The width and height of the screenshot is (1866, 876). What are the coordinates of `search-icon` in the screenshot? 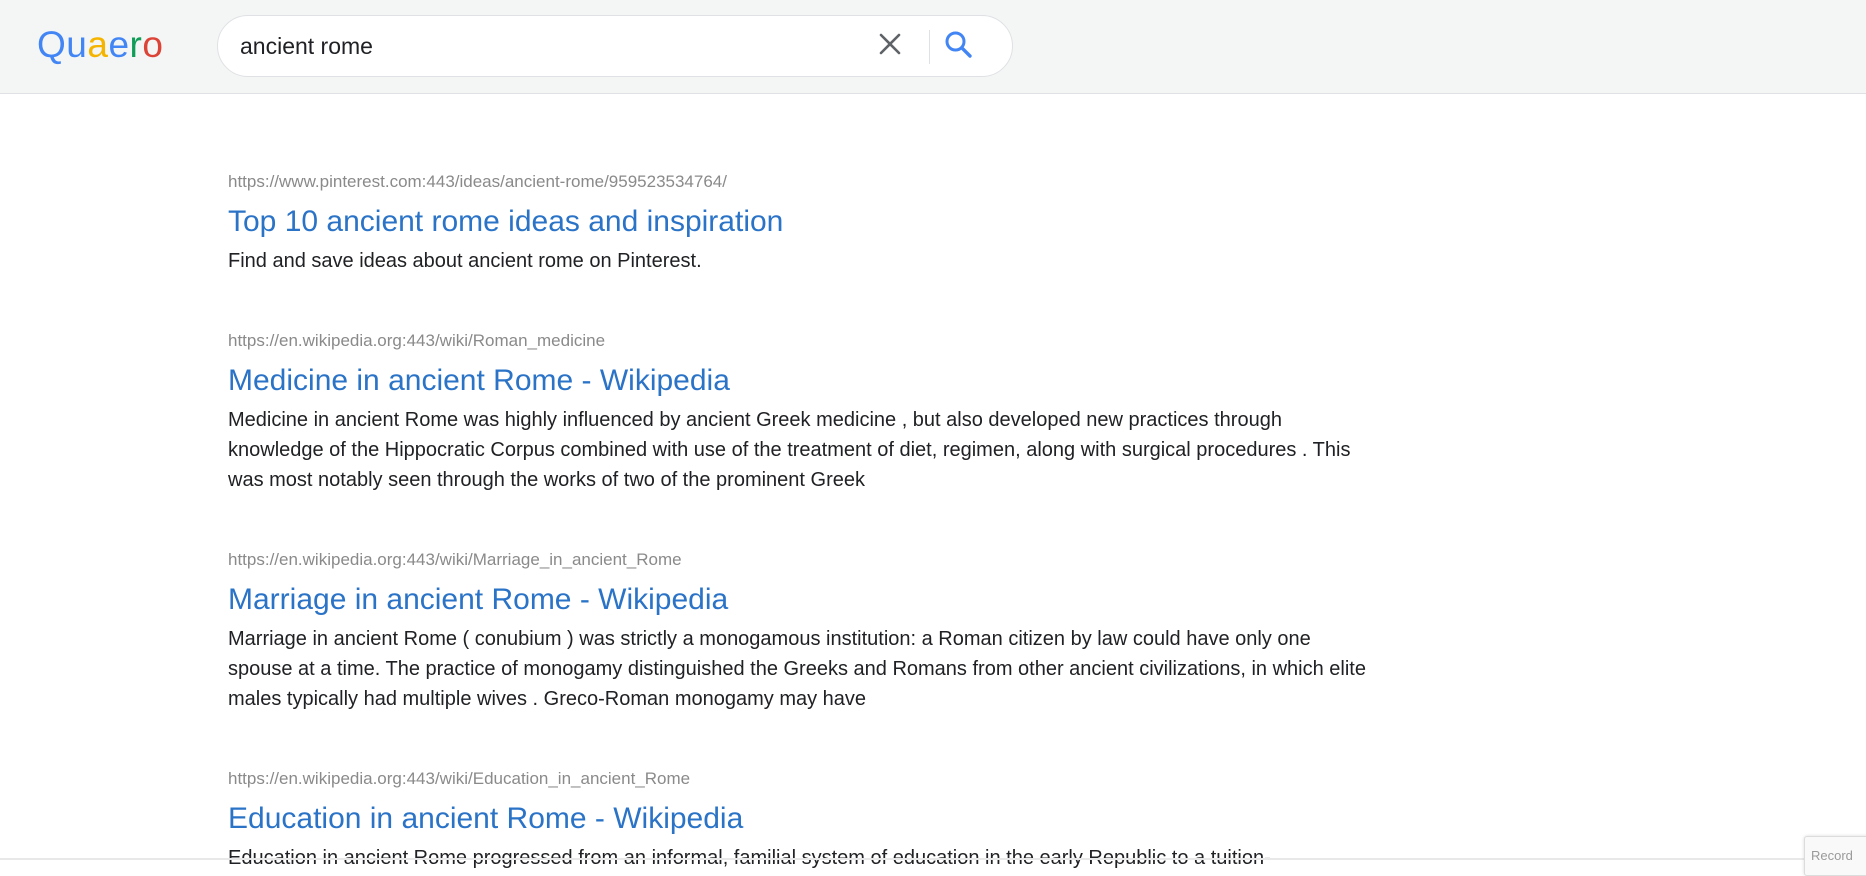 It's located at (958, 44).